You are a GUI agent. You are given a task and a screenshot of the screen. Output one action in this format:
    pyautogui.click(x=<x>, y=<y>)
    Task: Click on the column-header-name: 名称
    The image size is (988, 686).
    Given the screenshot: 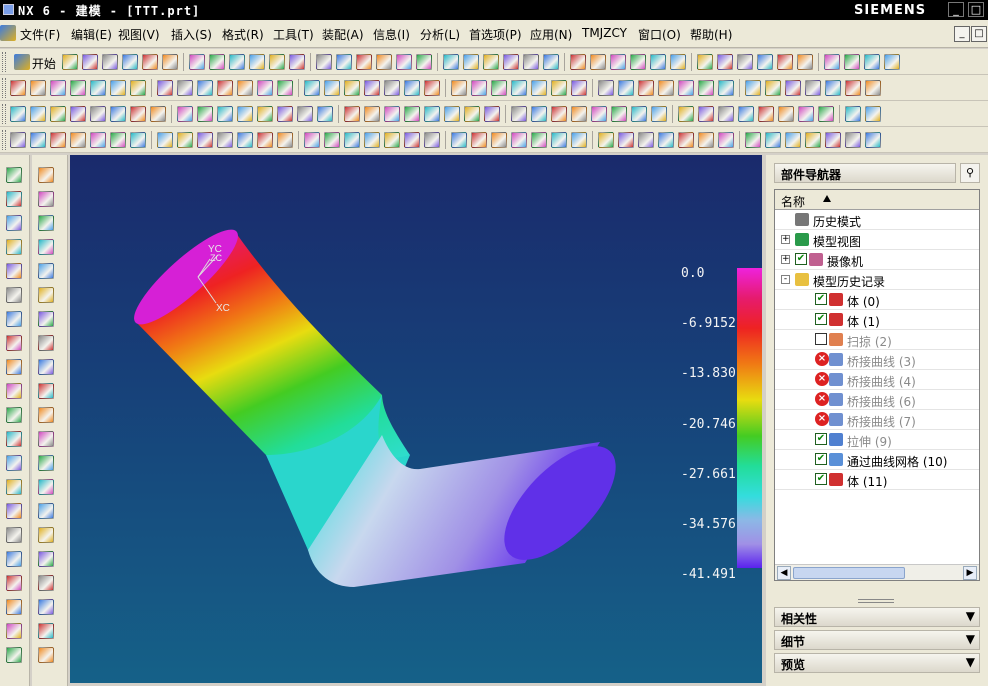 What is the action you would take?
    pyautogui.click(x=793, y=201)
    